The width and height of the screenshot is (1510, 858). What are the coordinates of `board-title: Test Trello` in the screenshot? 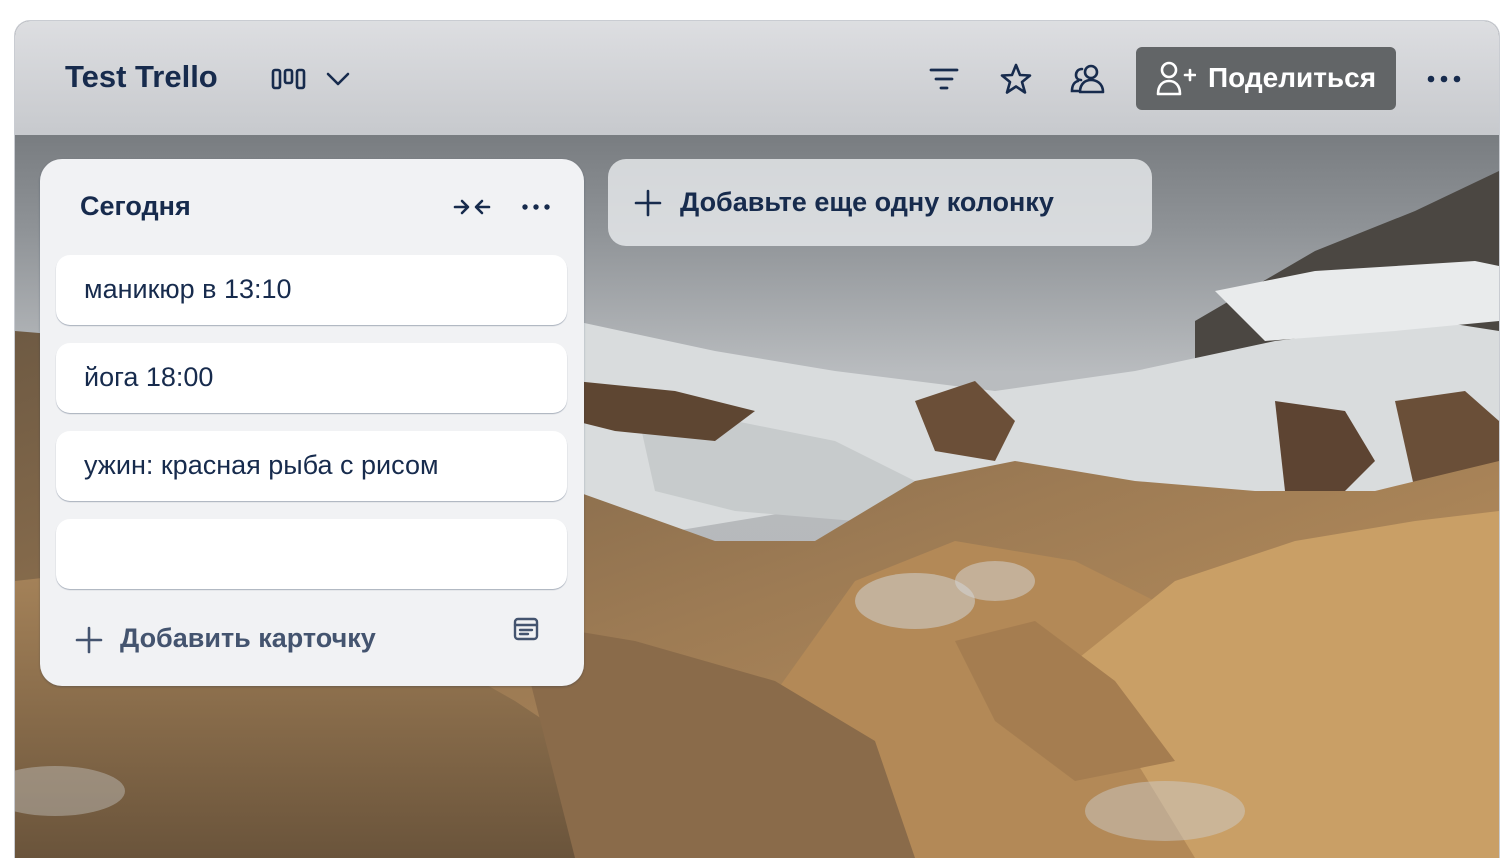 It's located at (141, 77).